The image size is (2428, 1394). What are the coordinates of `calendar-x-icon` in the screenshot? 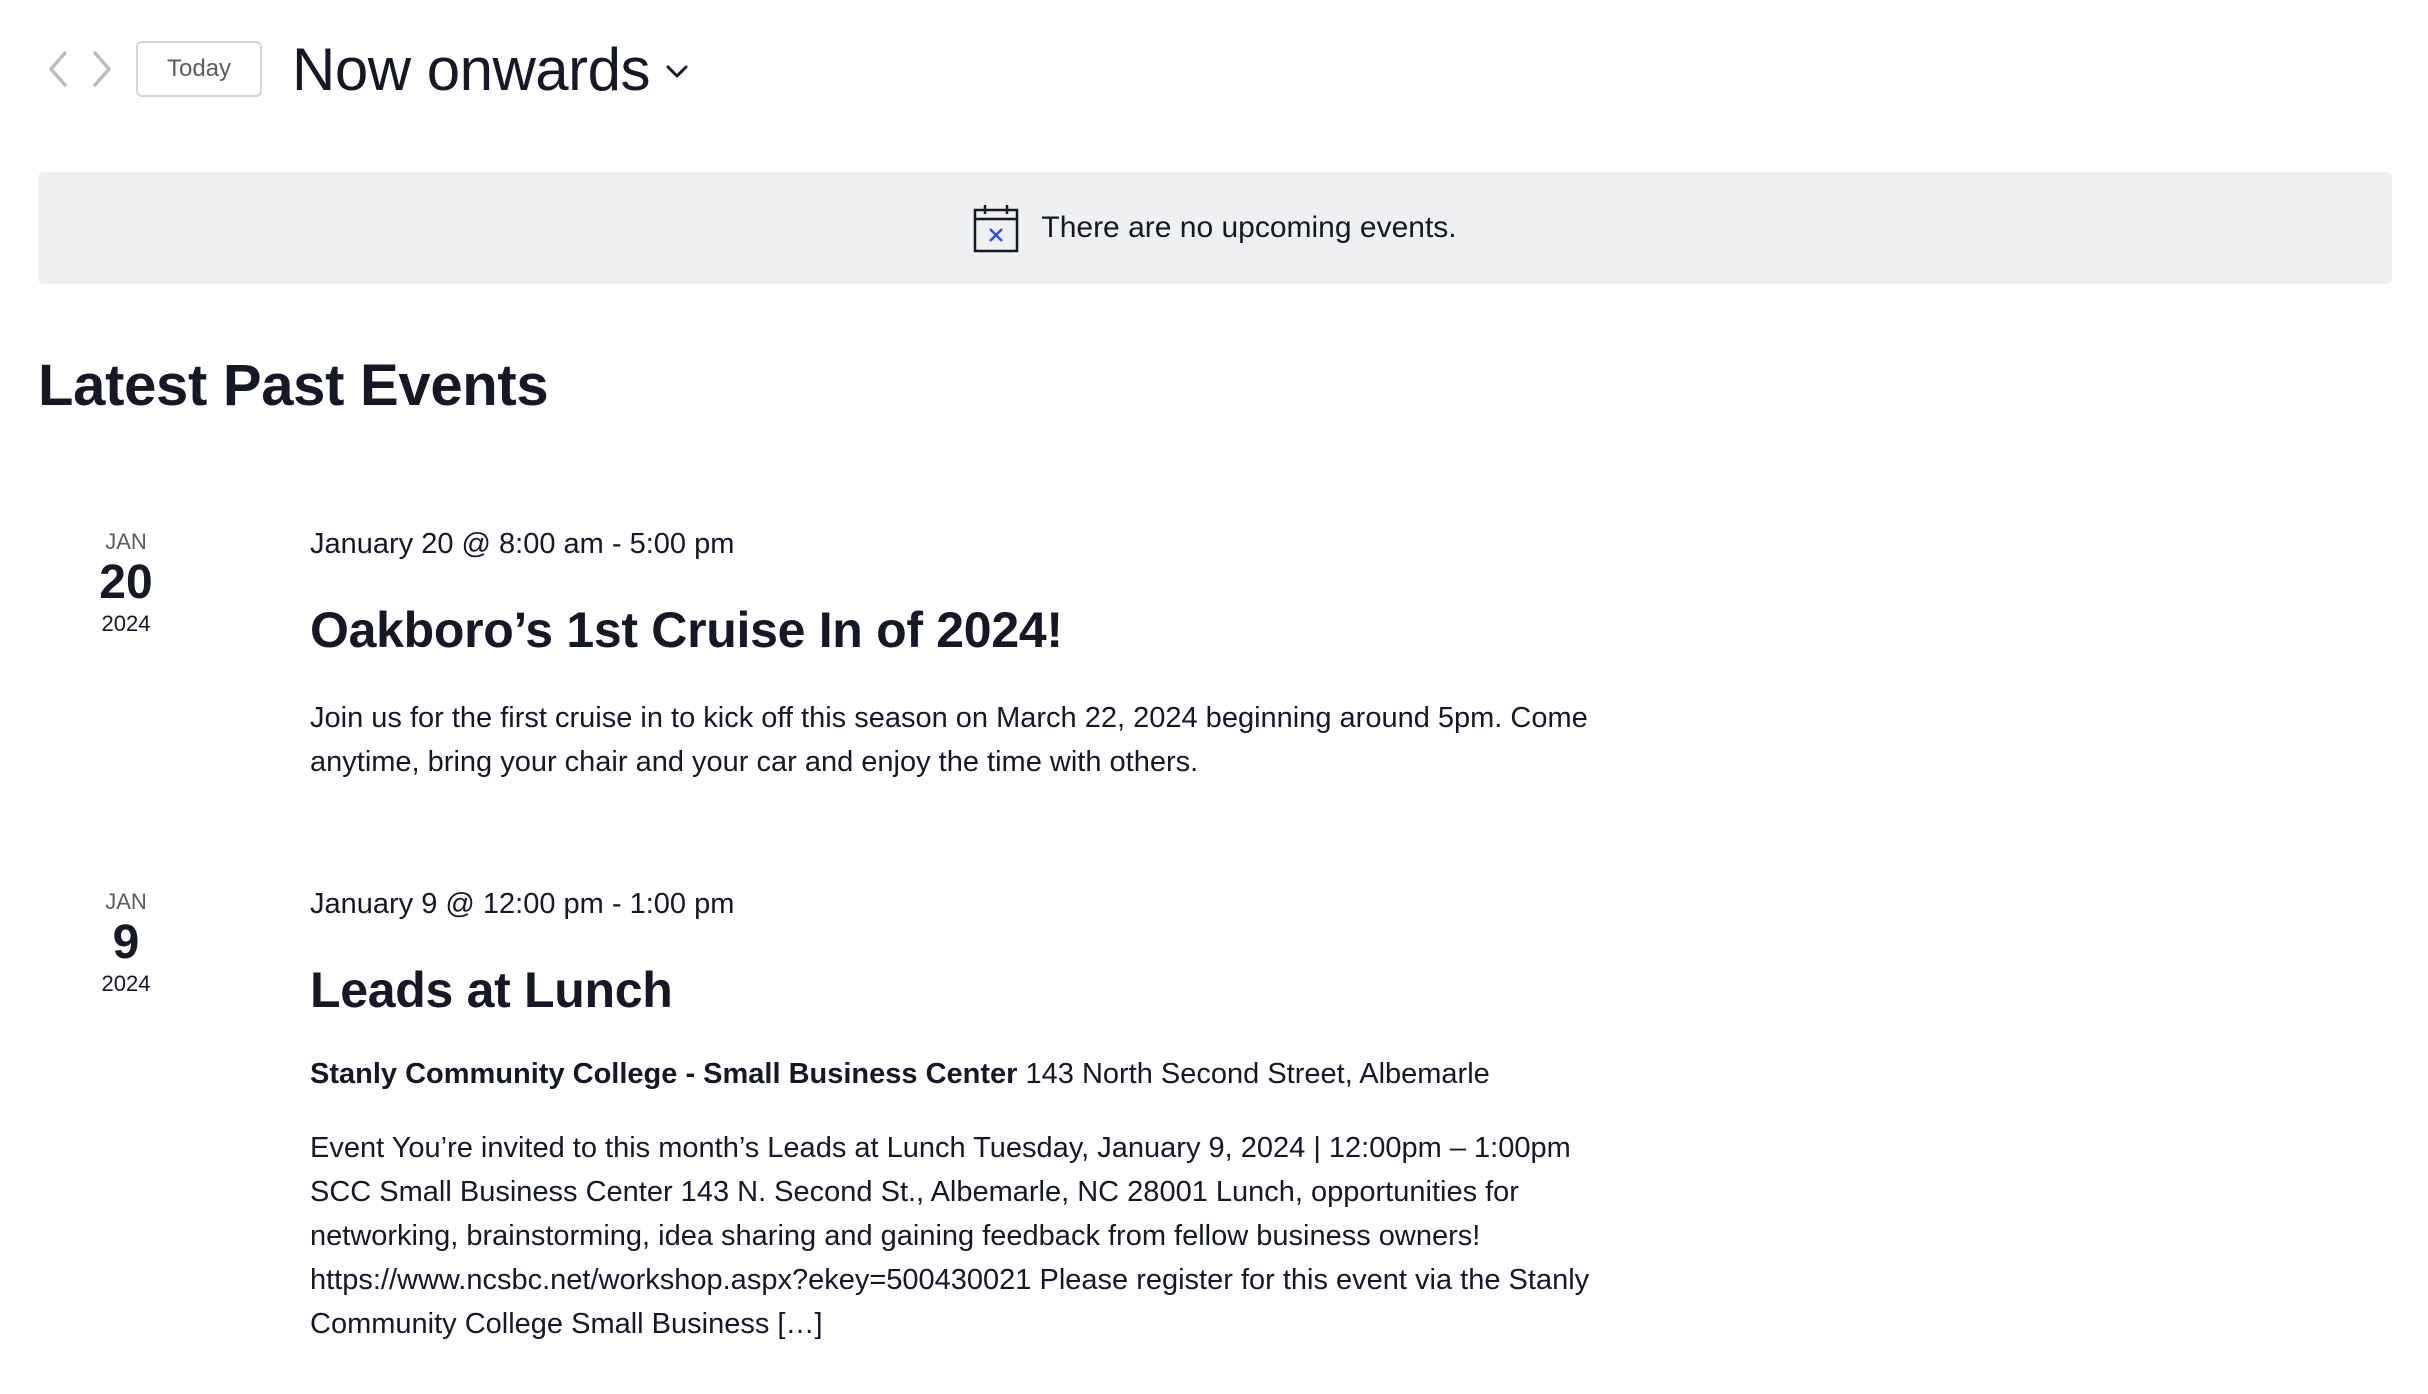 It's located at (996, 228).